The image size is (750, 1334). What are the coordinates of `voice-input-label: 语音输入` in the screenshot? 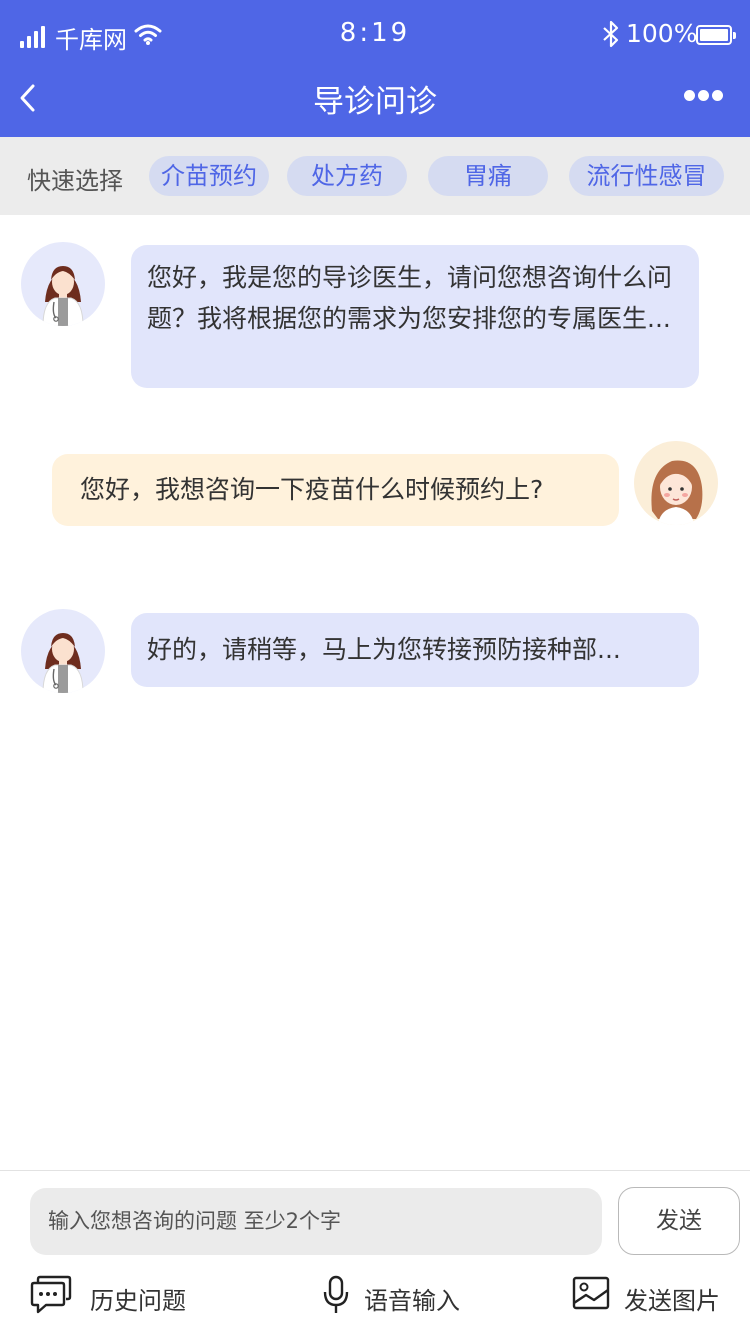 It's located at (412, 1301).